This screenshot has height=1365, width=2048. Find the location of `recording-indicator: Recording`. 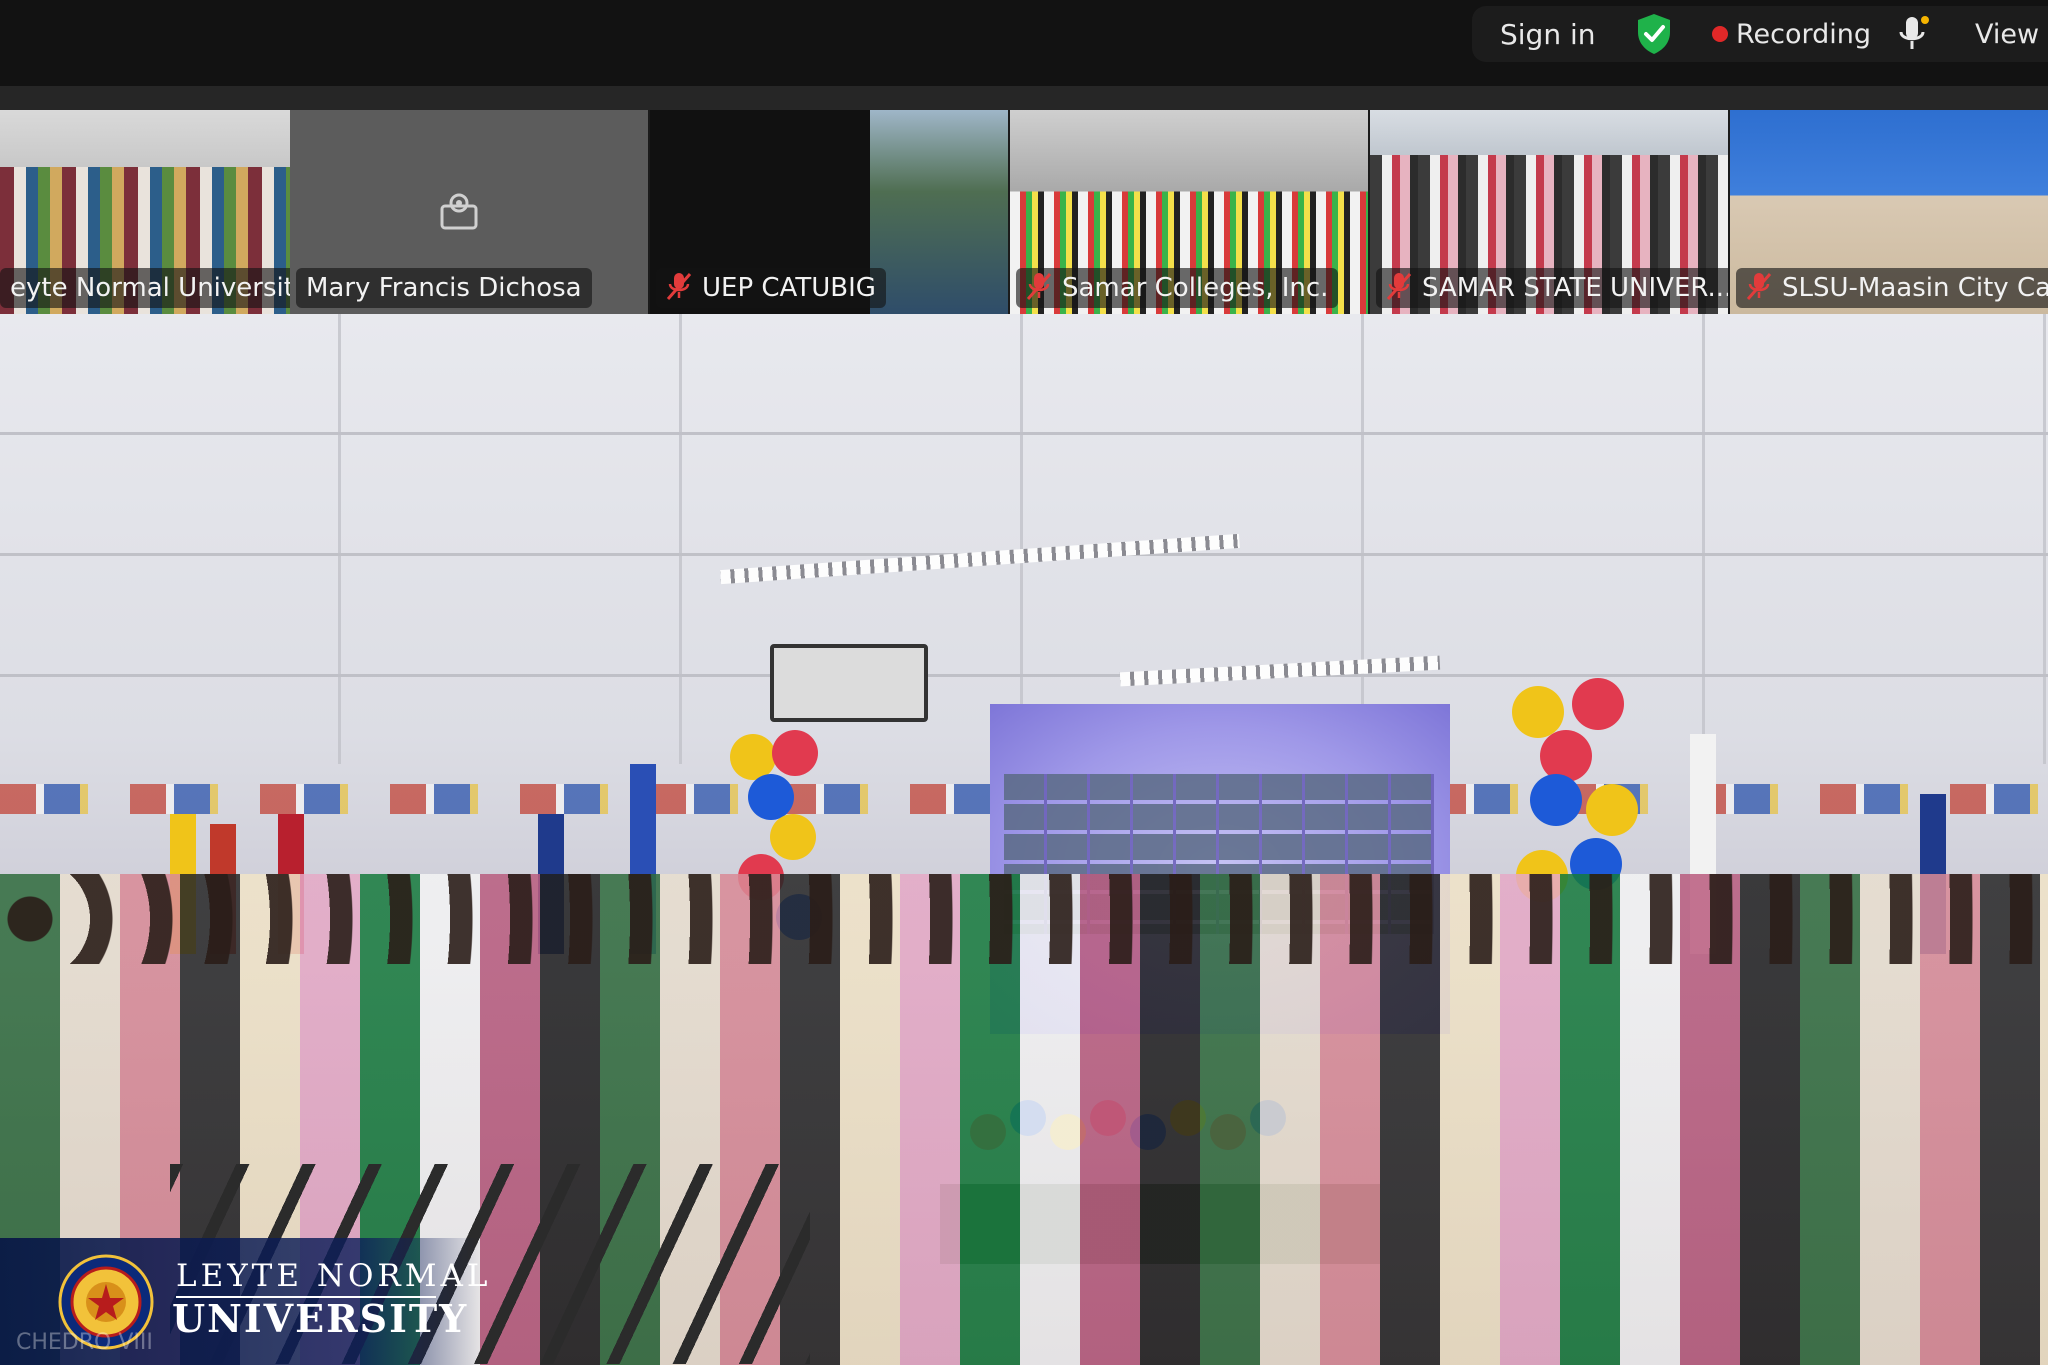

recording-indicator: Recording is located at coordinates (1791, 35).